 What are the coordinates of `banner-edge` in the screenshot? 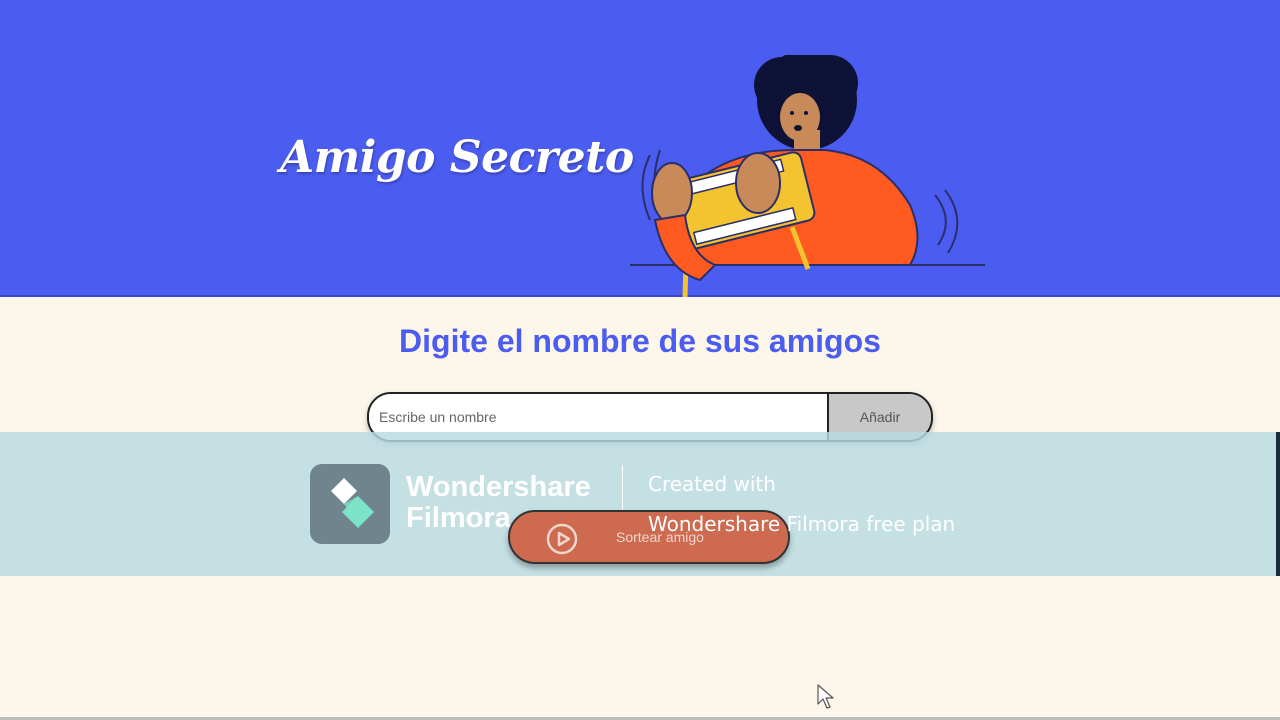 It's located at (1278, 504).